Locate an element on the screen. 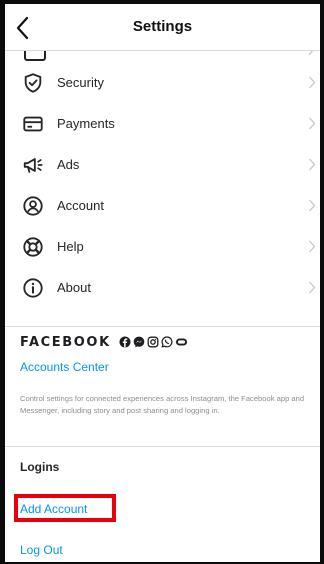 Image resolution: width=324 pixels, height=564 pixels. log-out-link: Log Out is located at coordinates (41, 550).